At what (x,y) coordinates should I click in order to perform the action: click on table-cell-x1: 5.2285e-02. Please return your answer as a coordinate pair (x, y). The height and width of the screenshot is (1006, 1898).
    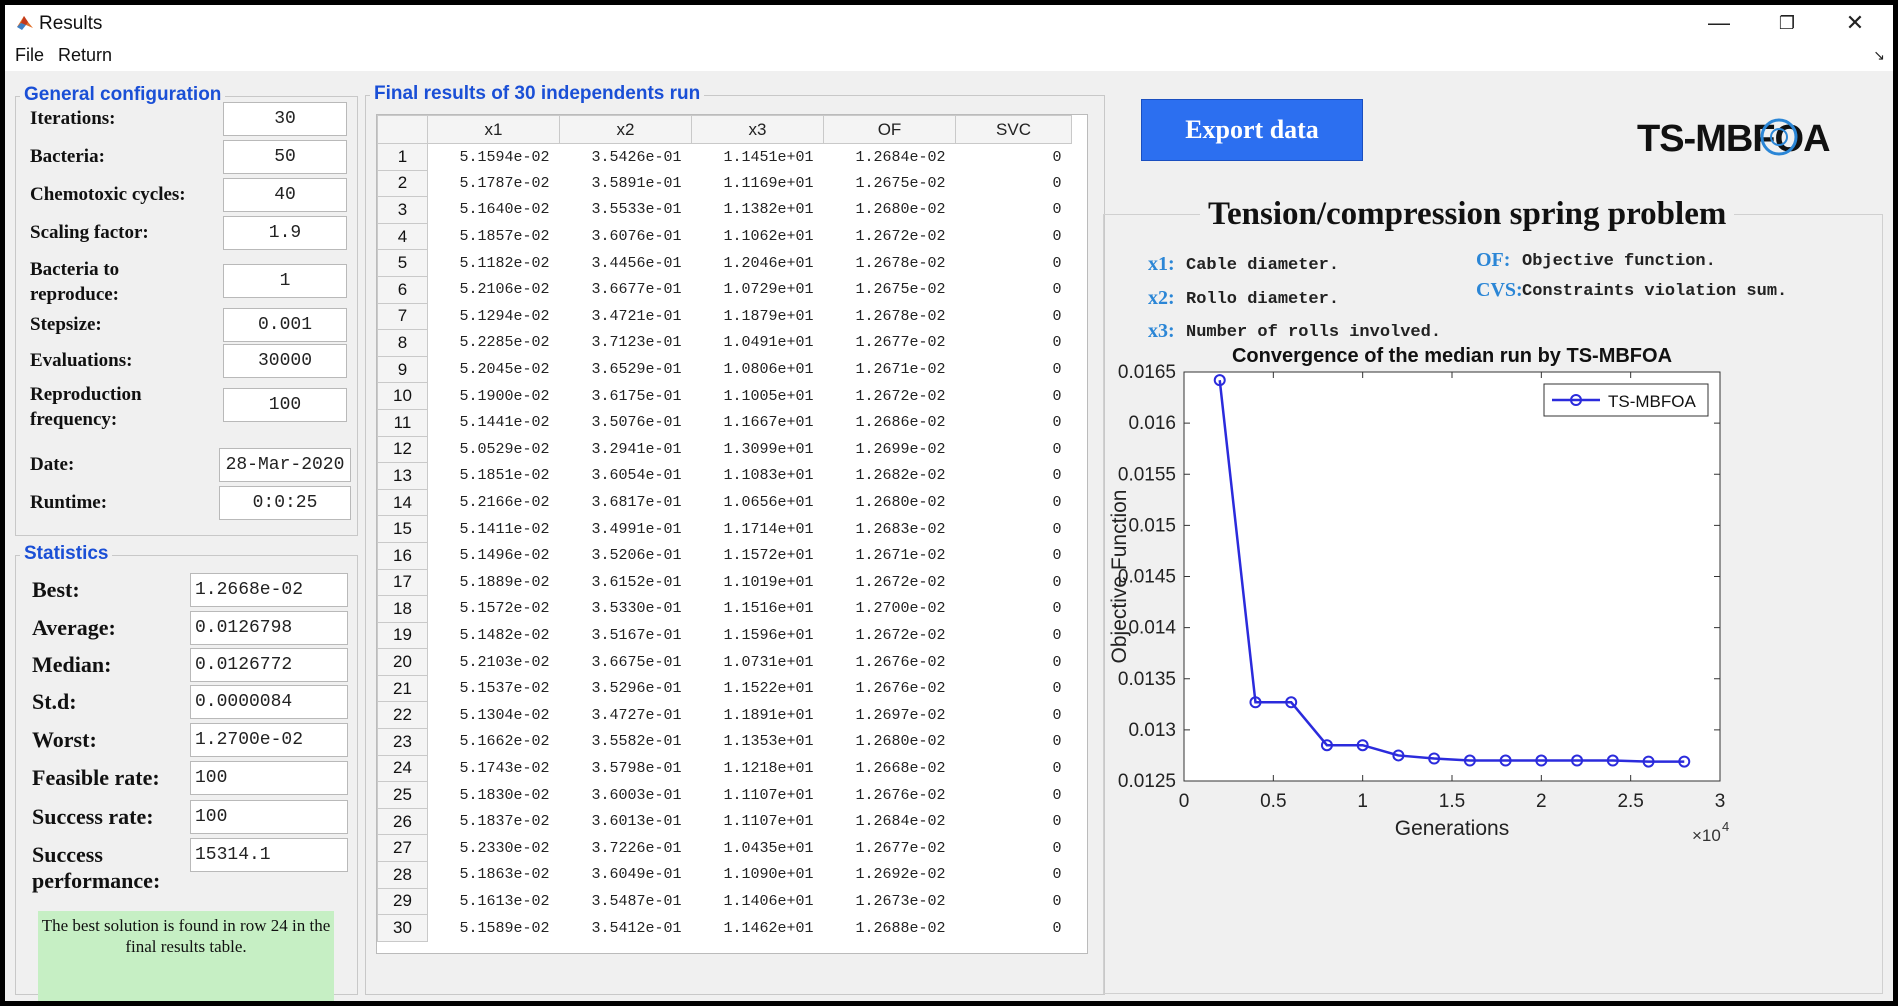
    Looking at the image, I should click on (494, 343).